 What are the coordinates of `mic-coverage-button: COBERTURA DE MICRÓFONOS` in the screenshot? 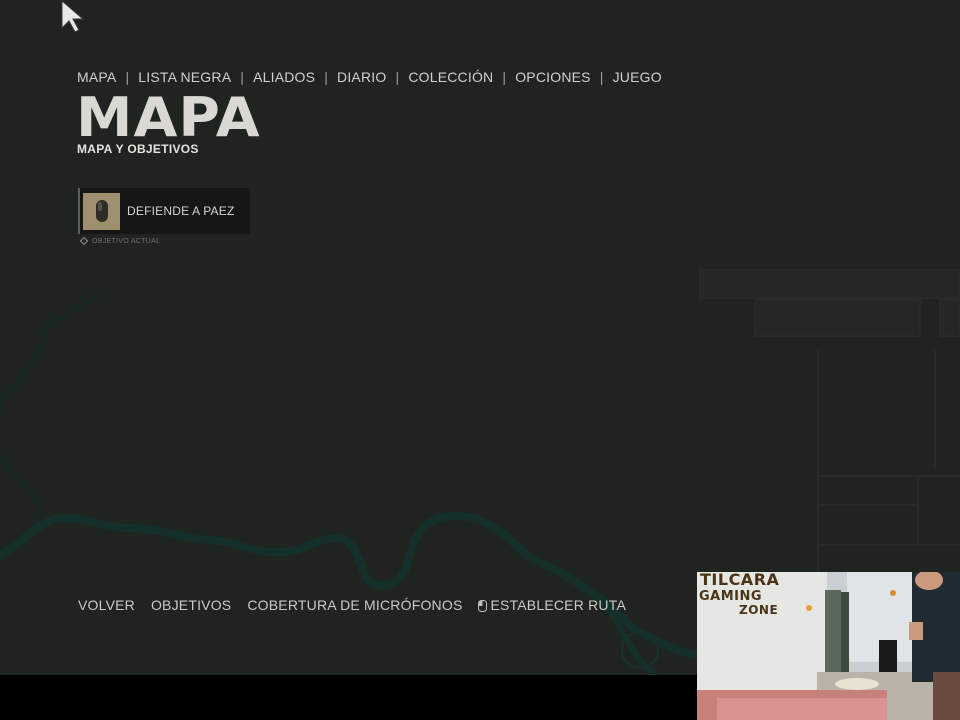 It's located at (354, 605).